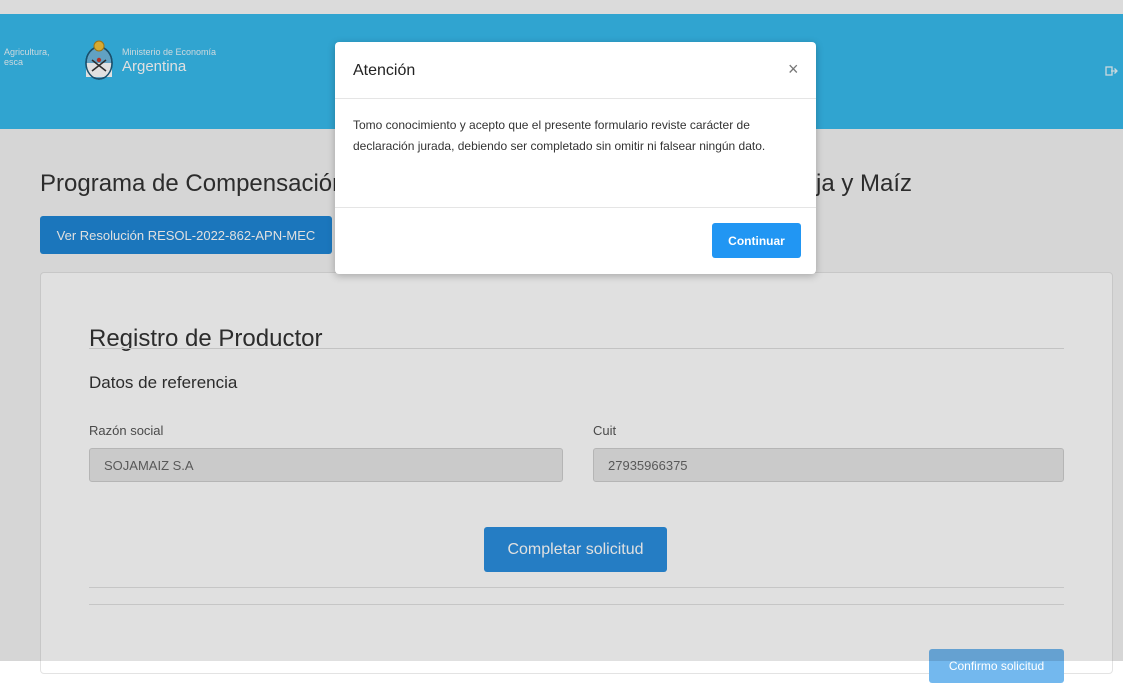  I want to click on modal-footer-divider, so click(575, 207).